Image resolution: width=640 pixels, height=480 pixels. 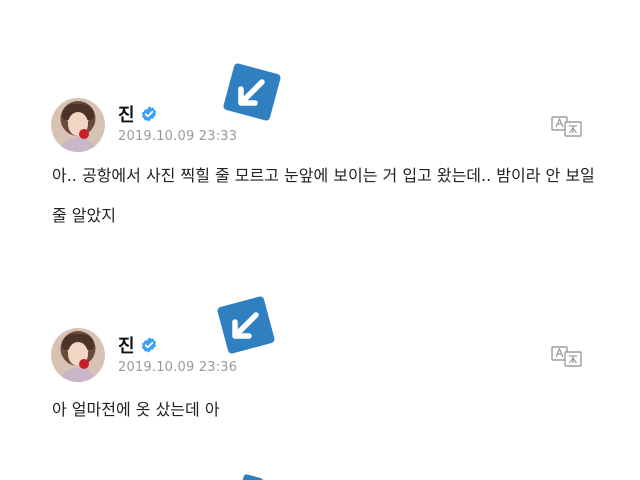 I want to click on post-timestamp: 2019.10.09 23:33, so click(x=178, y=136).